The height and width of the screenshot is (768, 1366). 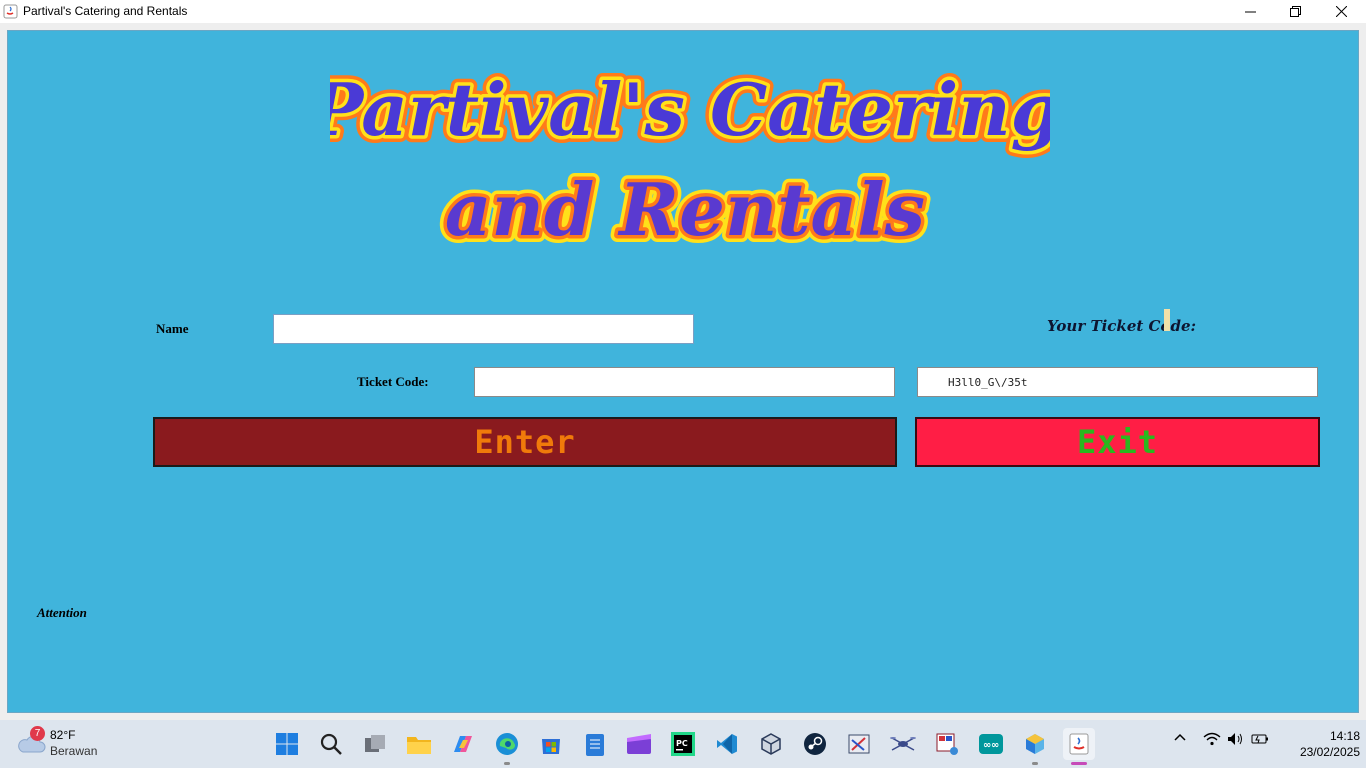 I want to click on weather-widget: 7 82°F Berawan, so click(x=76, y=744).